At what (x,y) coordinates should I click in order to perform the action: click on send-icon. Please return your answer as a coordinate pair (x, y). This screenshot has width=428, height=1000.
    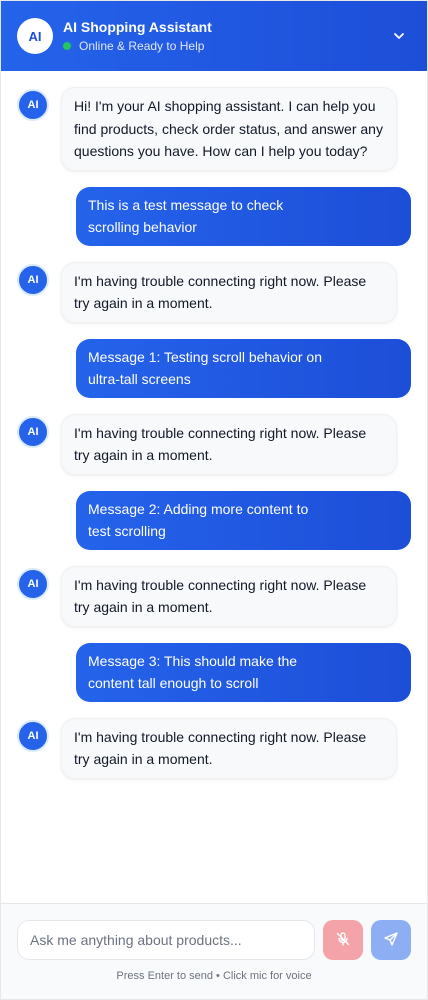
    Looking at the image, I should click on (391, 940).